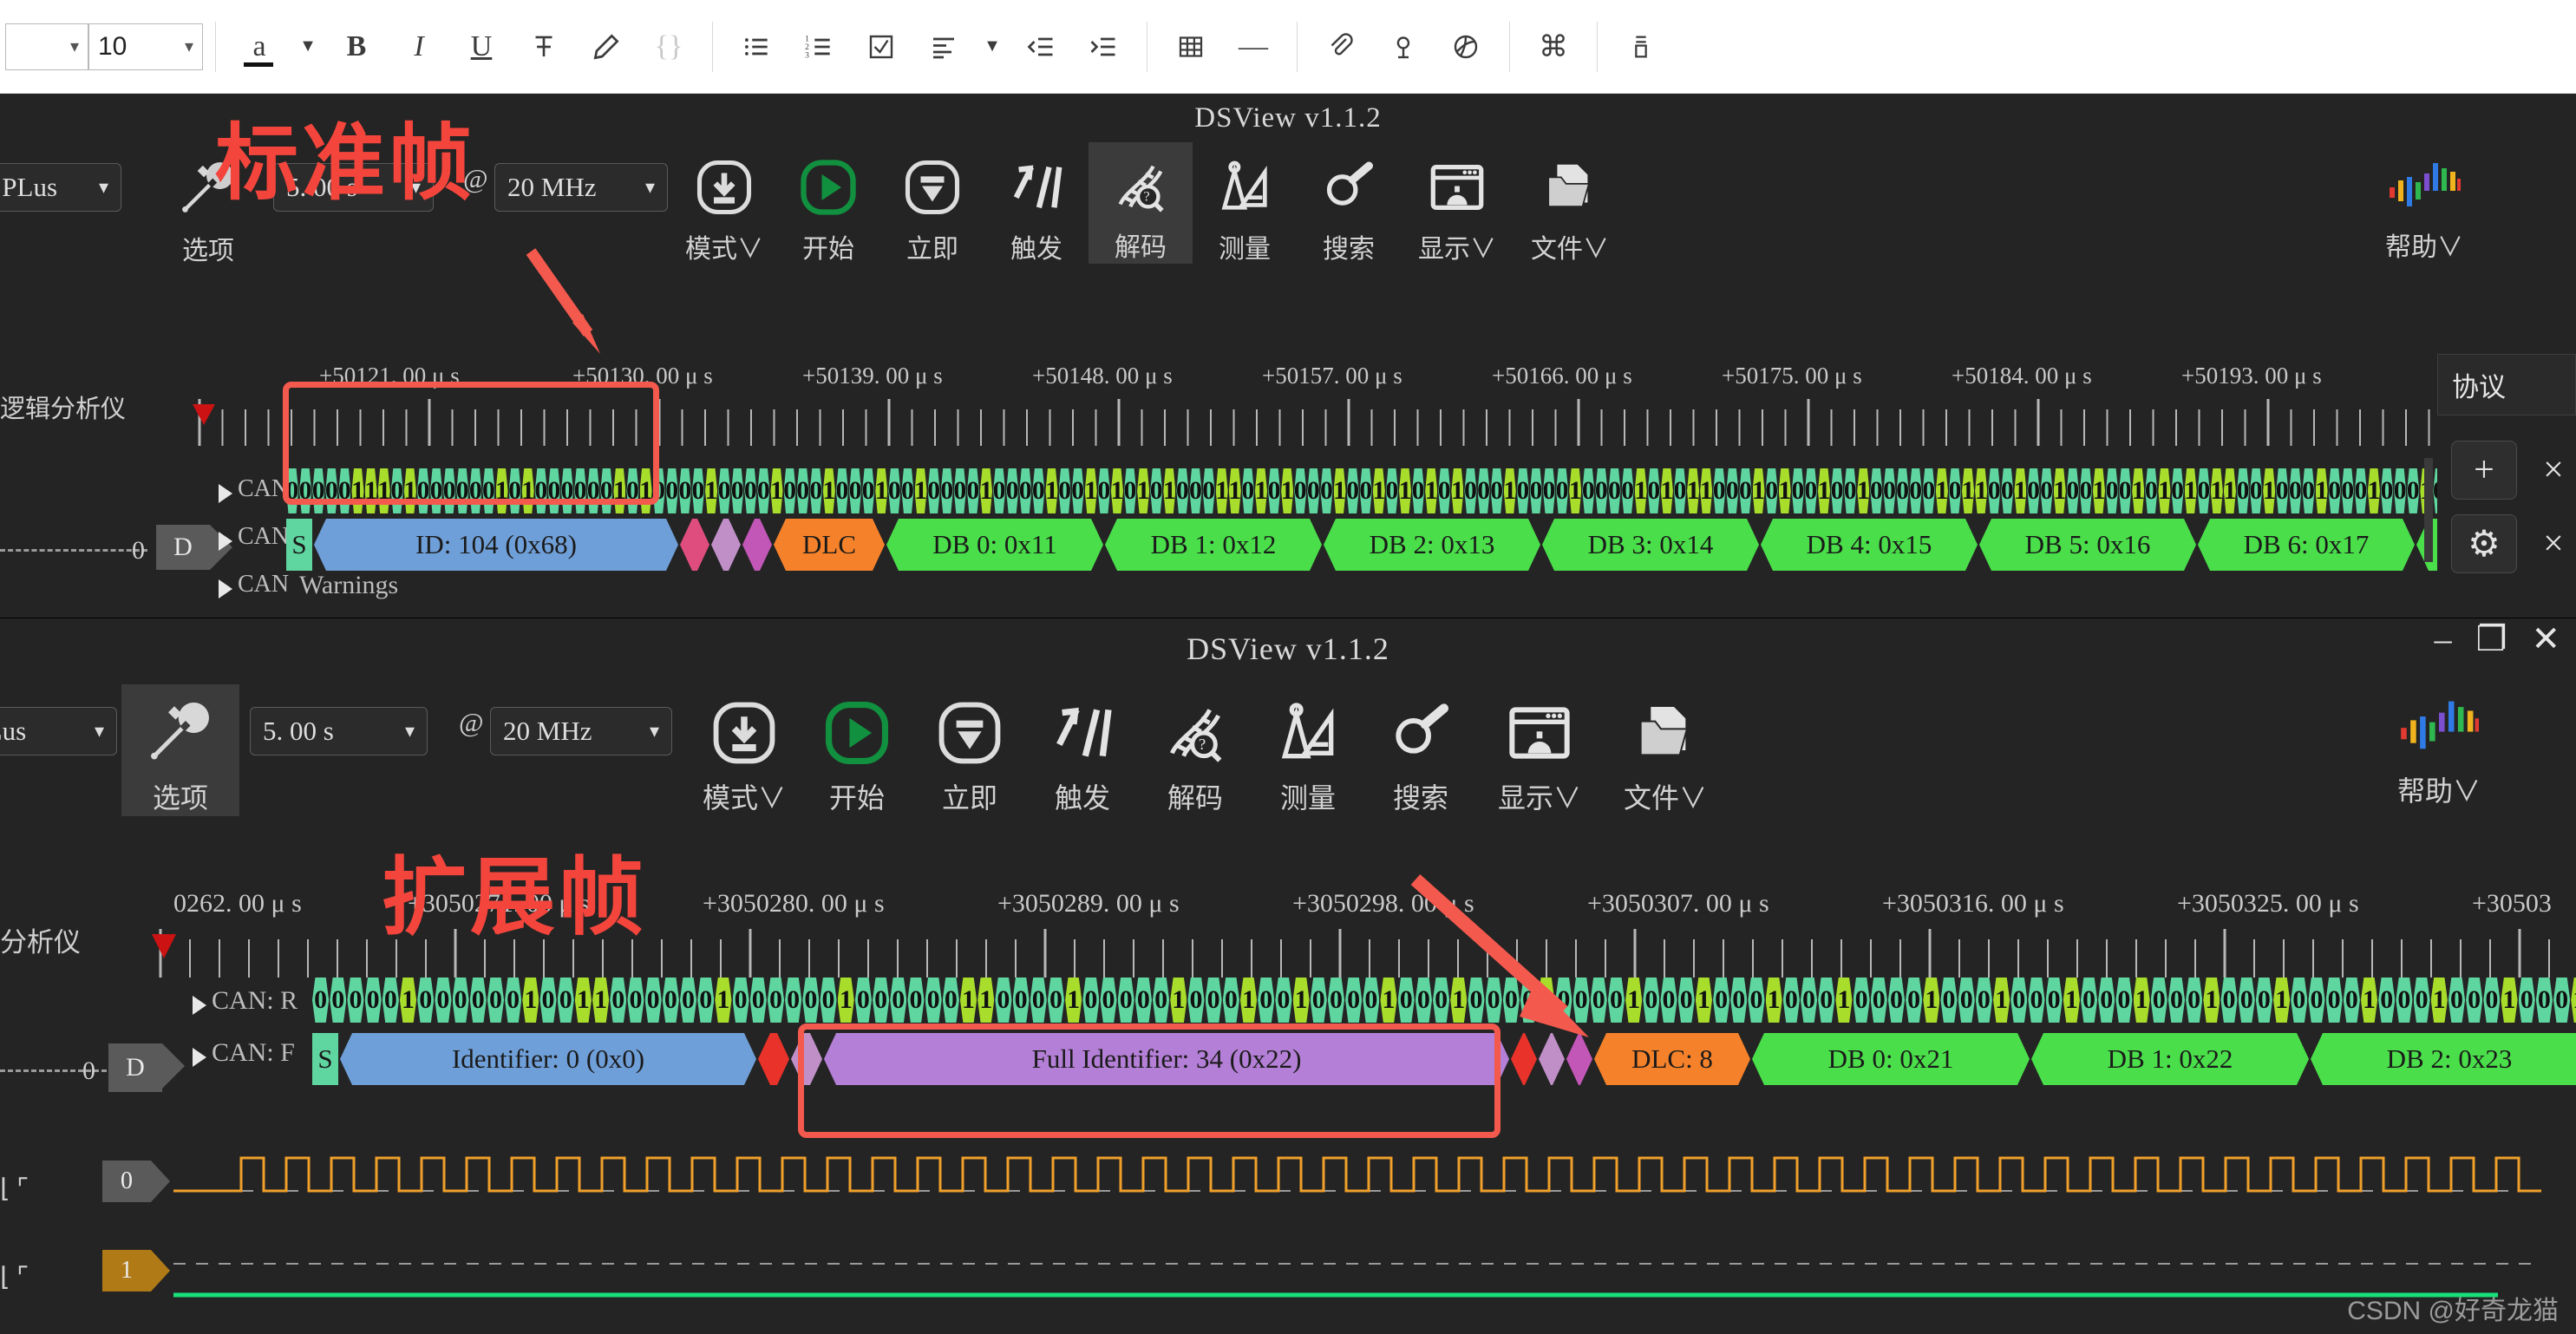  What do you see at coordinates (544, 46) in the screenshot?
I see `strikethrough-icon` at bounding box center [544, 46].